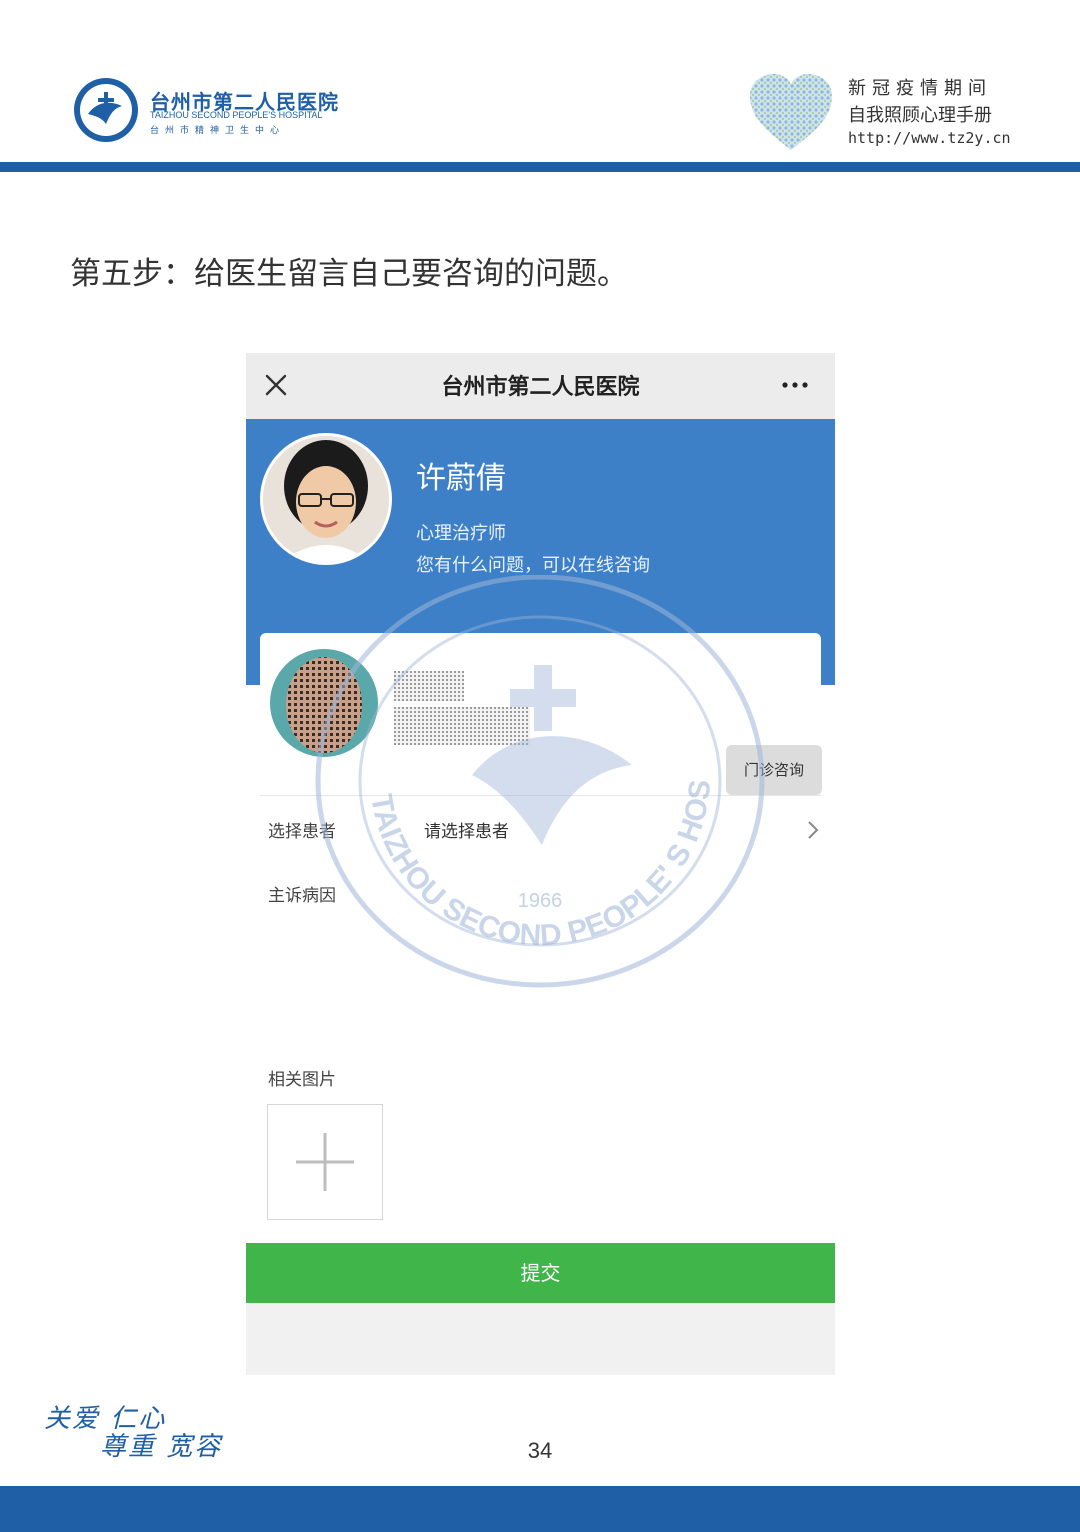  I want to click on select-patient-field: 请选择患者, so click(466, 829).